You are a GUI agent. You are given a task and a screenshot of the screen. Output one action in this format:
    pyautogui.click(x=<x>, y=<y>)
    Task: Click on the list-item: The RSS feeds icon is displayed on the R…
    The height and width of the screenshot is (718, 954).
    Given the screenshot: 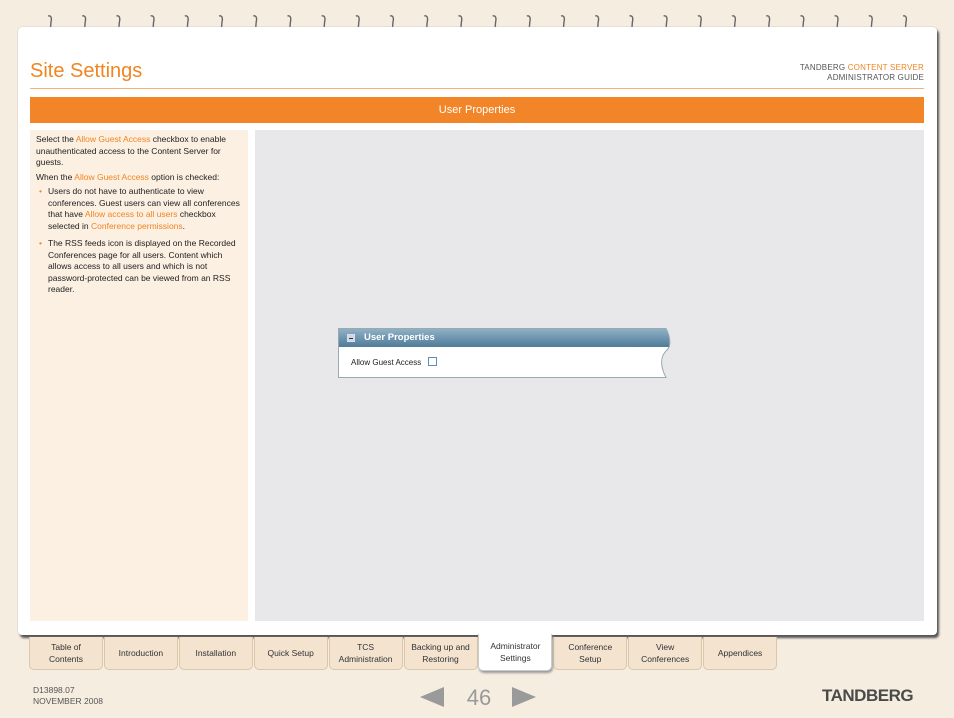 What is the action you would take?
    pyautogui.click(x=138, y=267)
    